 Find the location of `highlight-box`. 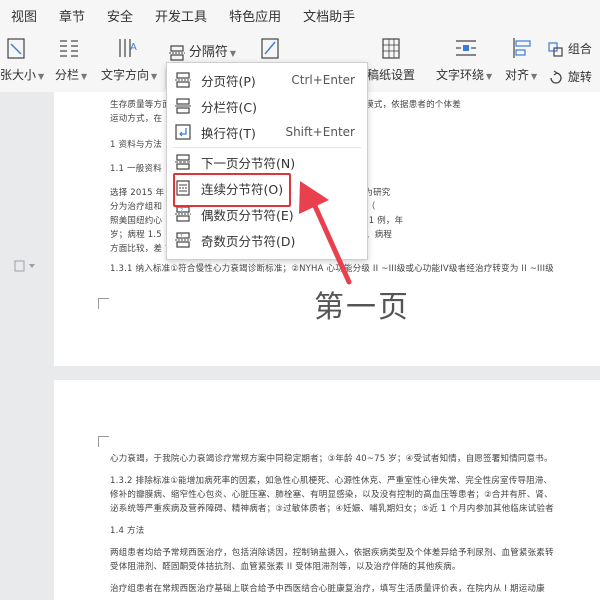

highlight-box is located at coordinates (232, 190).